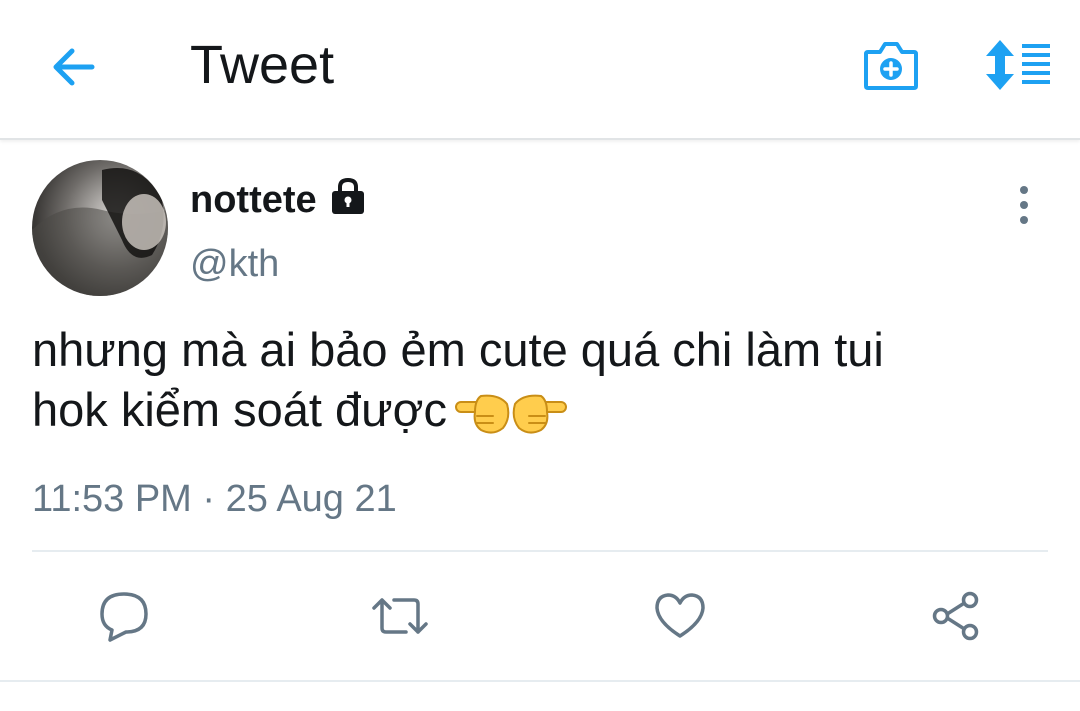 The width and height of the screenshot is (1080, 711). I want to click on lock-icon, so click(348, 196).